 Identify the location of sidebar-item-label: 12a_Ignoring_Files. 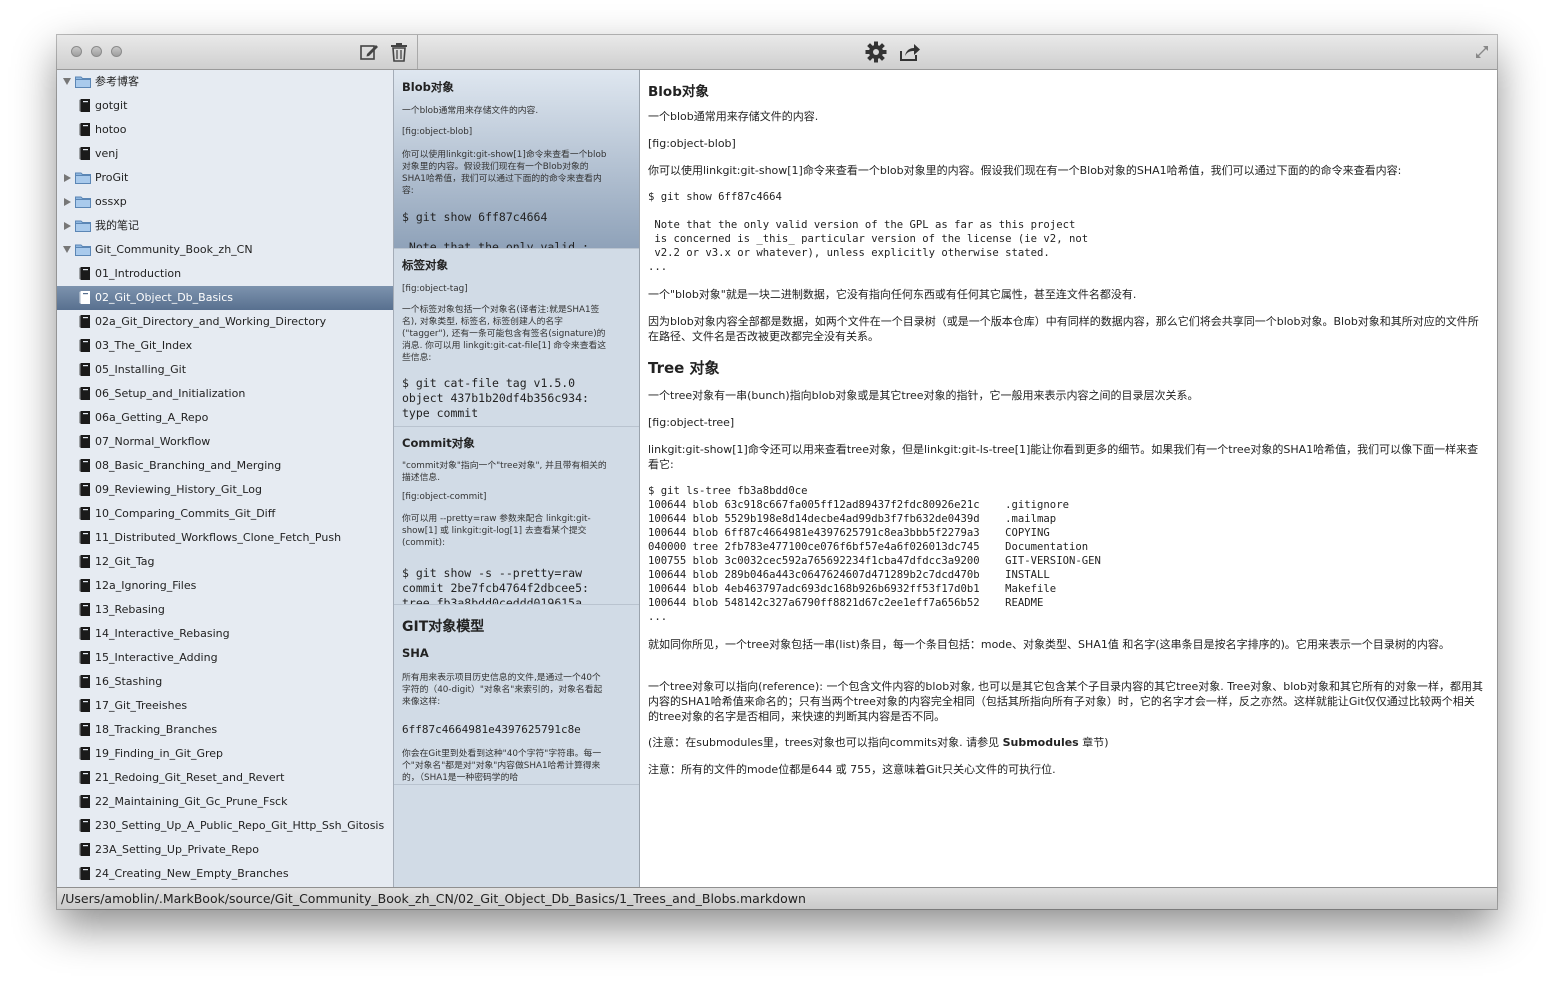
(146, 585).